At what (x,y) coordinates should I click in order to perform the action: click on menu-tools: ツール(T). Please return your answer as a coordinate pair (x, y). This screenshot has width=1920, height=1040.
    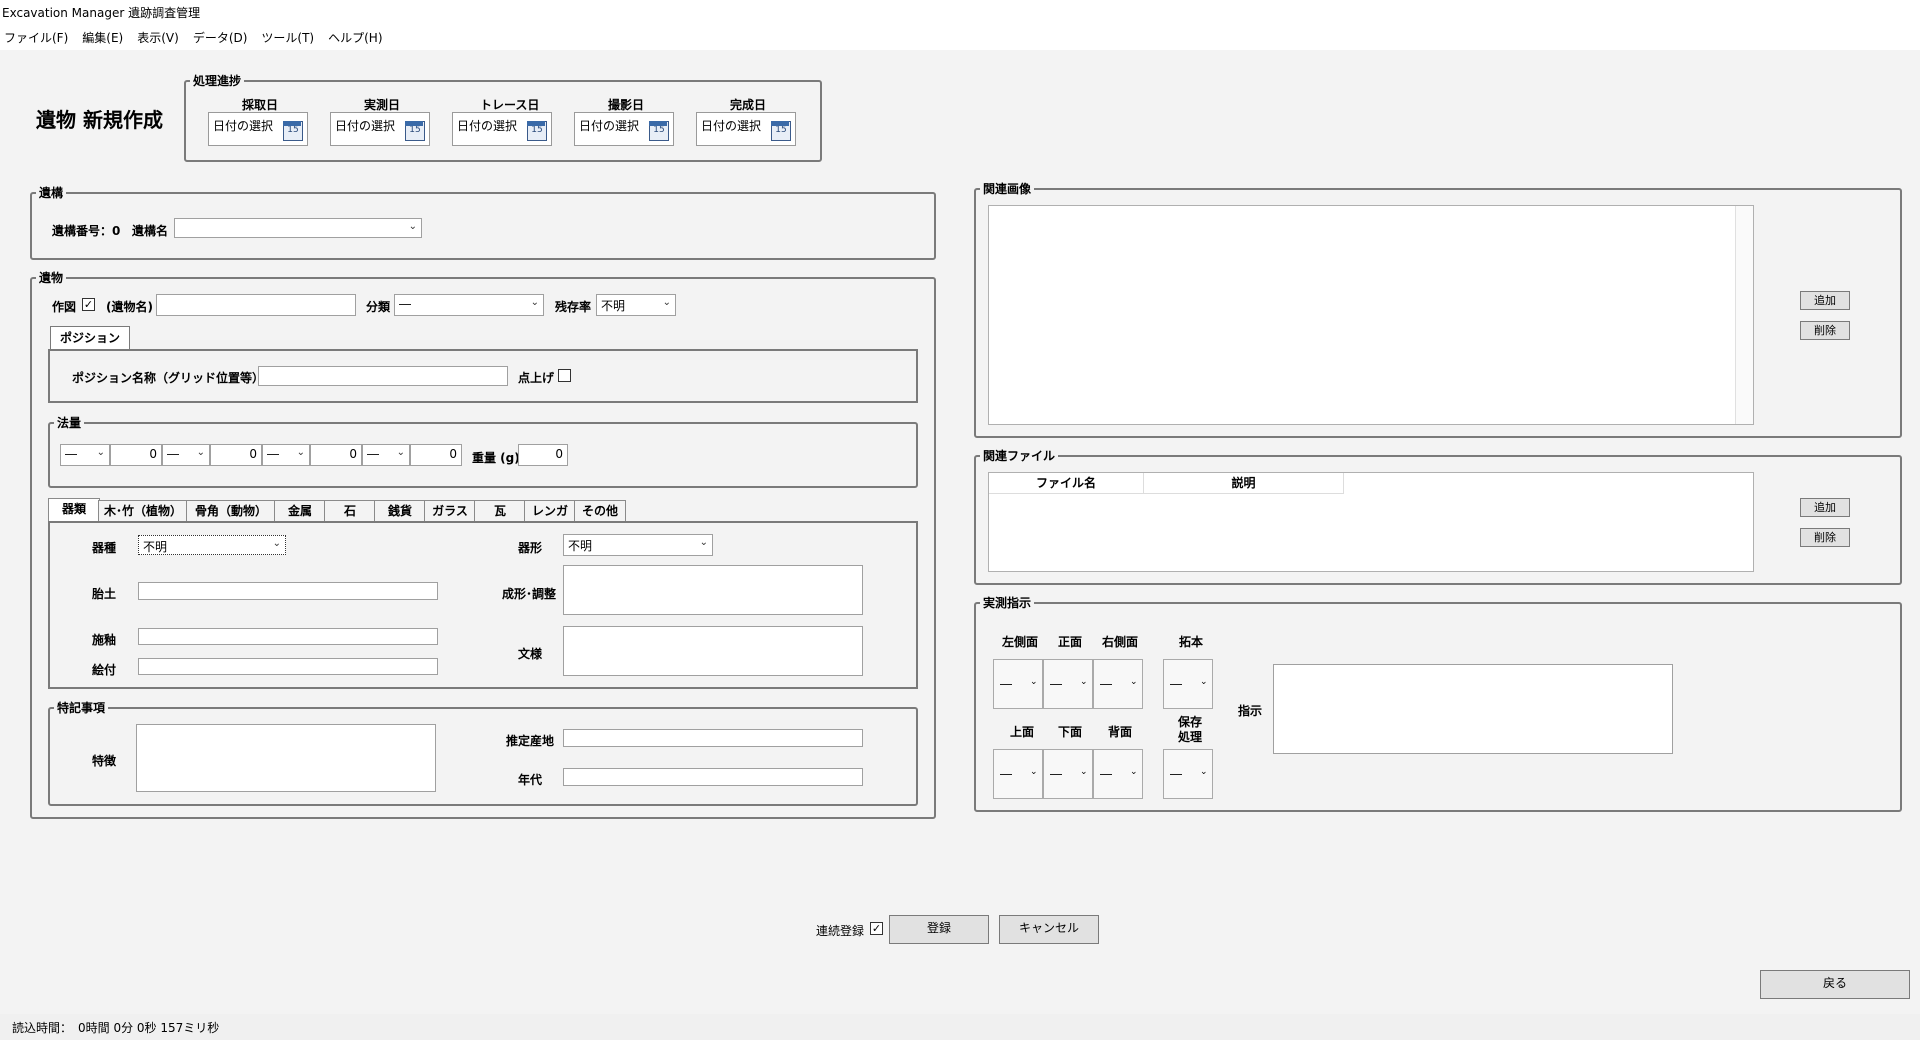
    Looking at the image, I should click on (287, 37).